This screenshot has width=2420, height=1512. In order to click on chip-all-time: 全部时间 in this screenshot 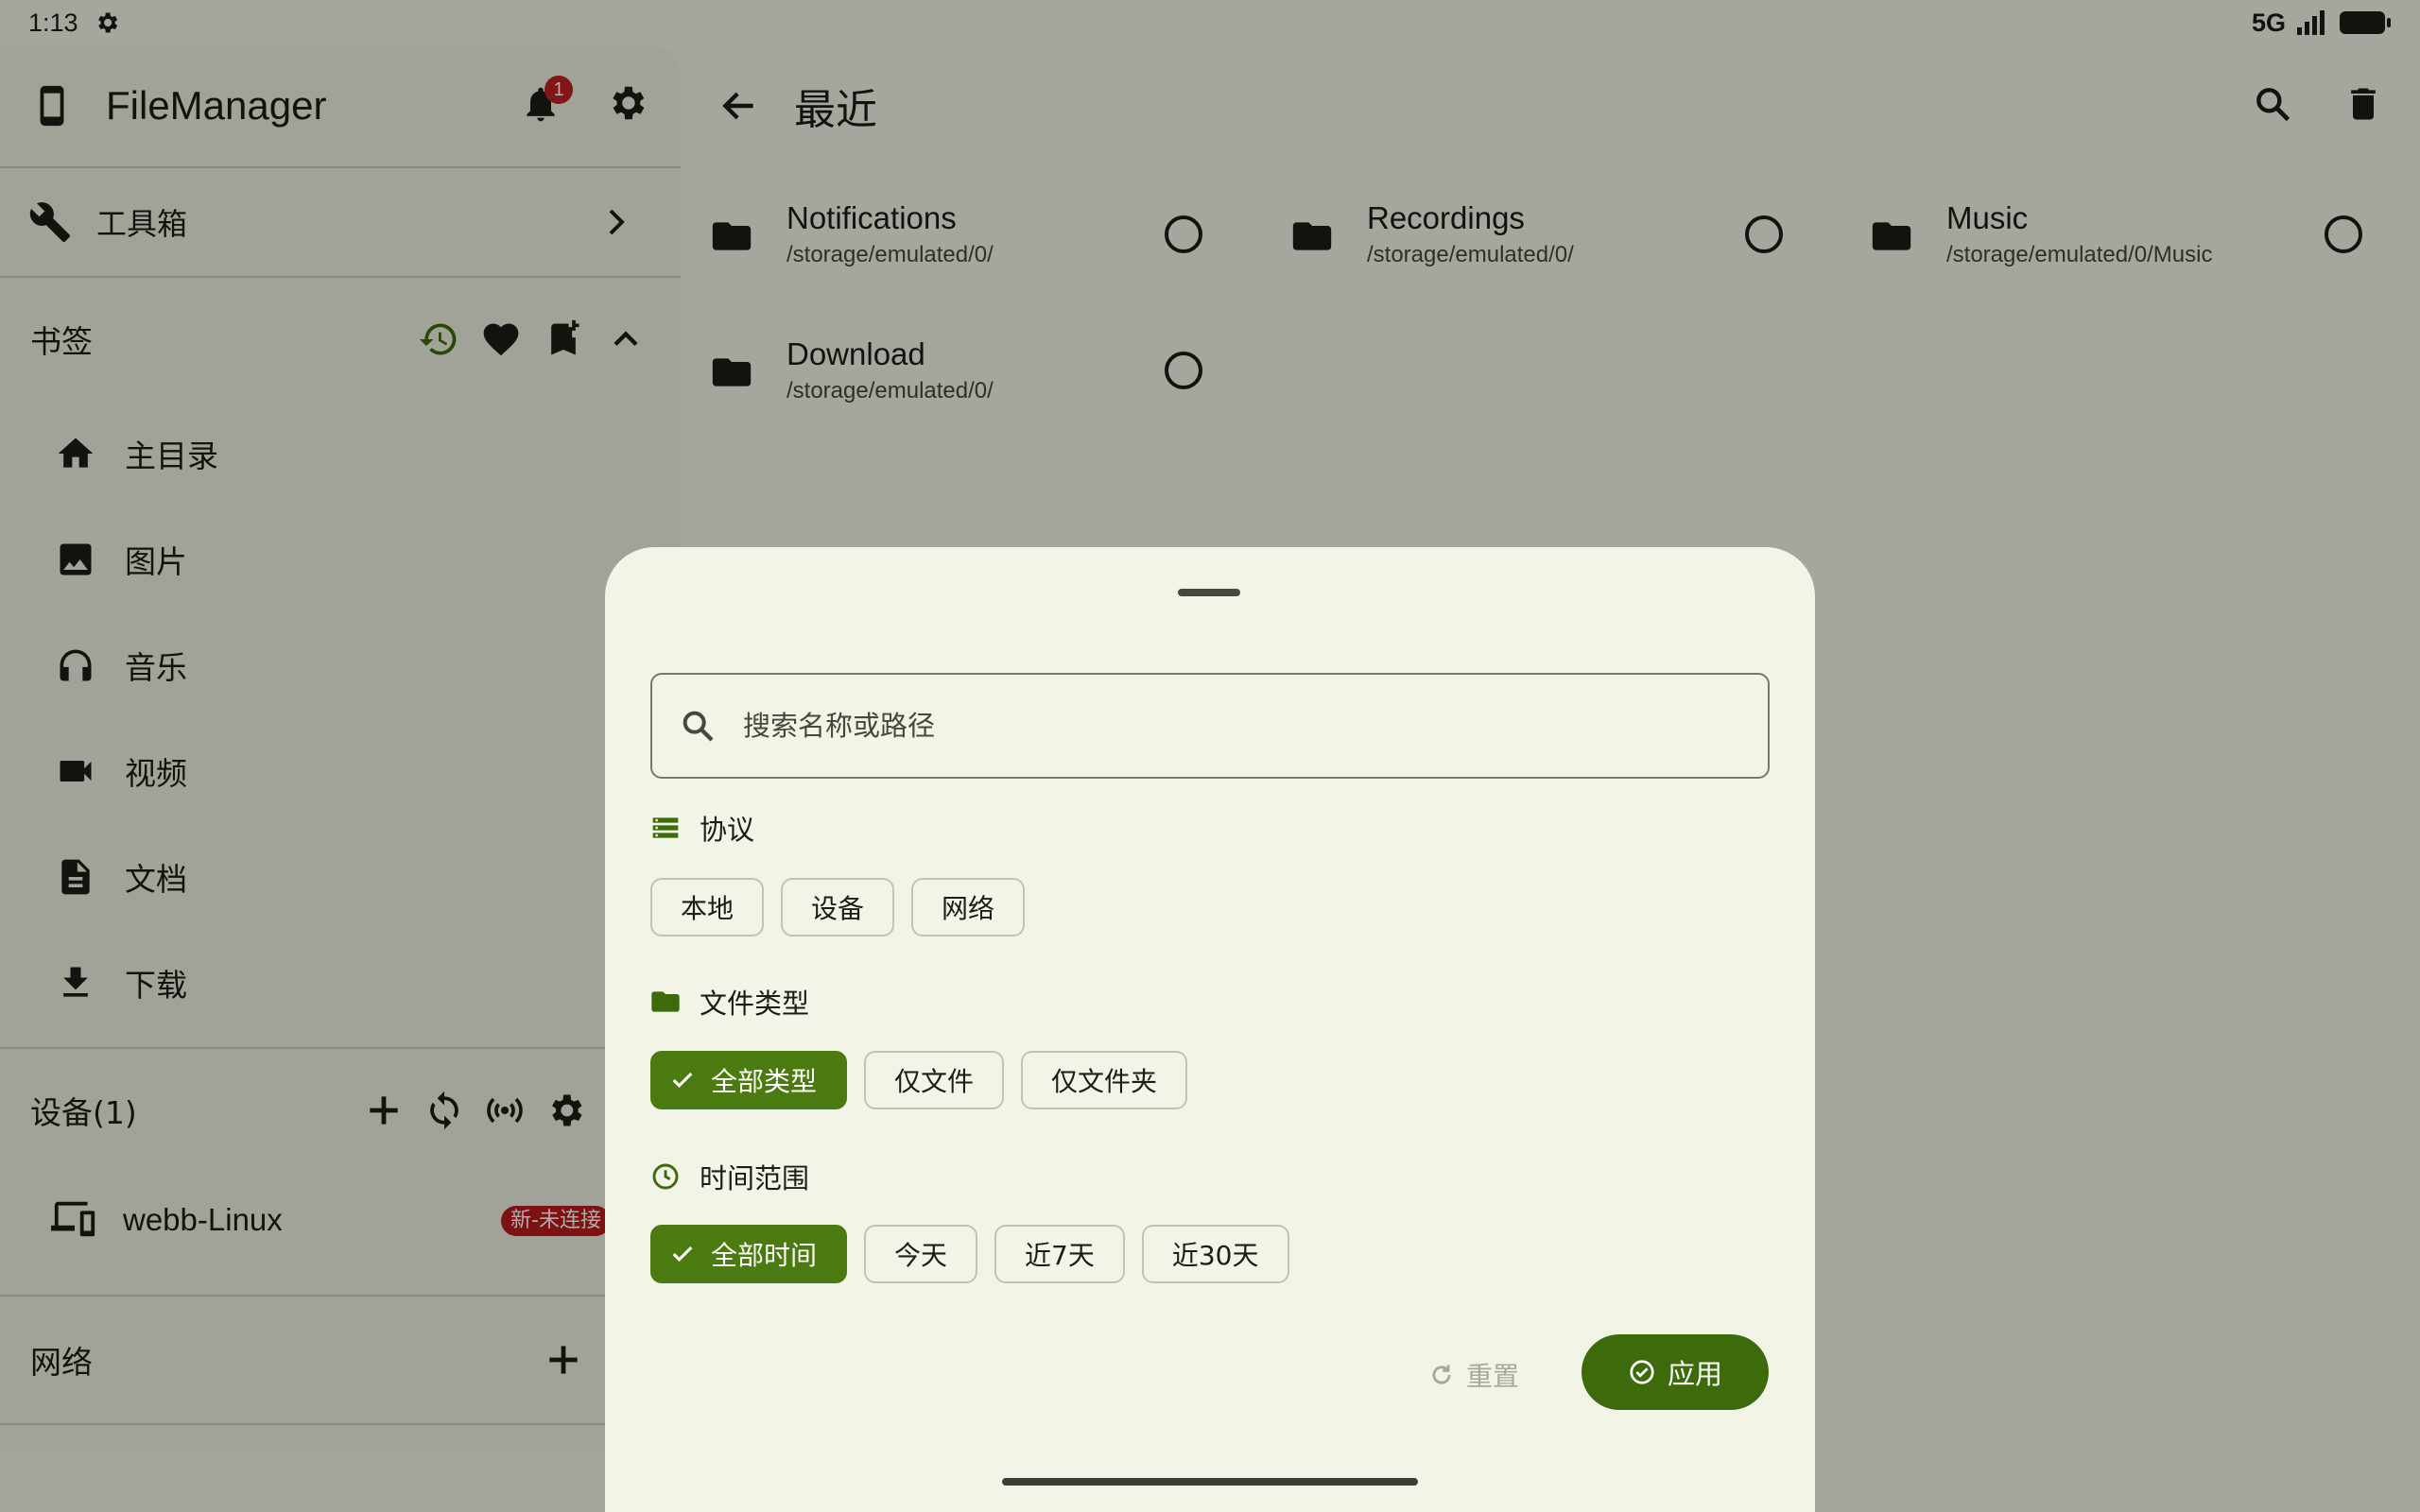, I will do `click(749, 1254)`.